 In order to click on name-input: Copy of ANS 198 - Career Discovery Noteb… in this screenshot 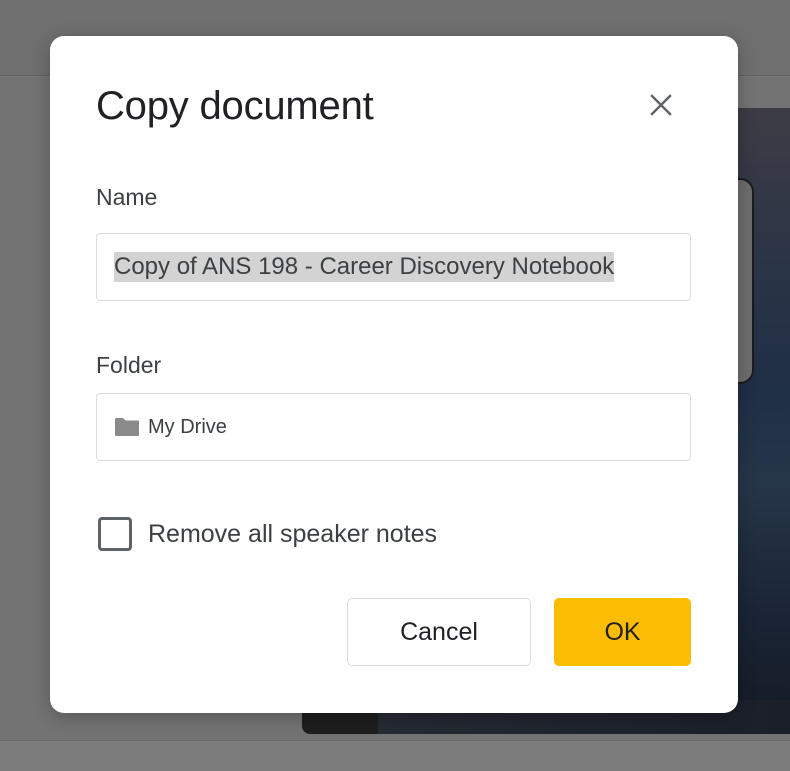, I will do `click(393, 267)`.